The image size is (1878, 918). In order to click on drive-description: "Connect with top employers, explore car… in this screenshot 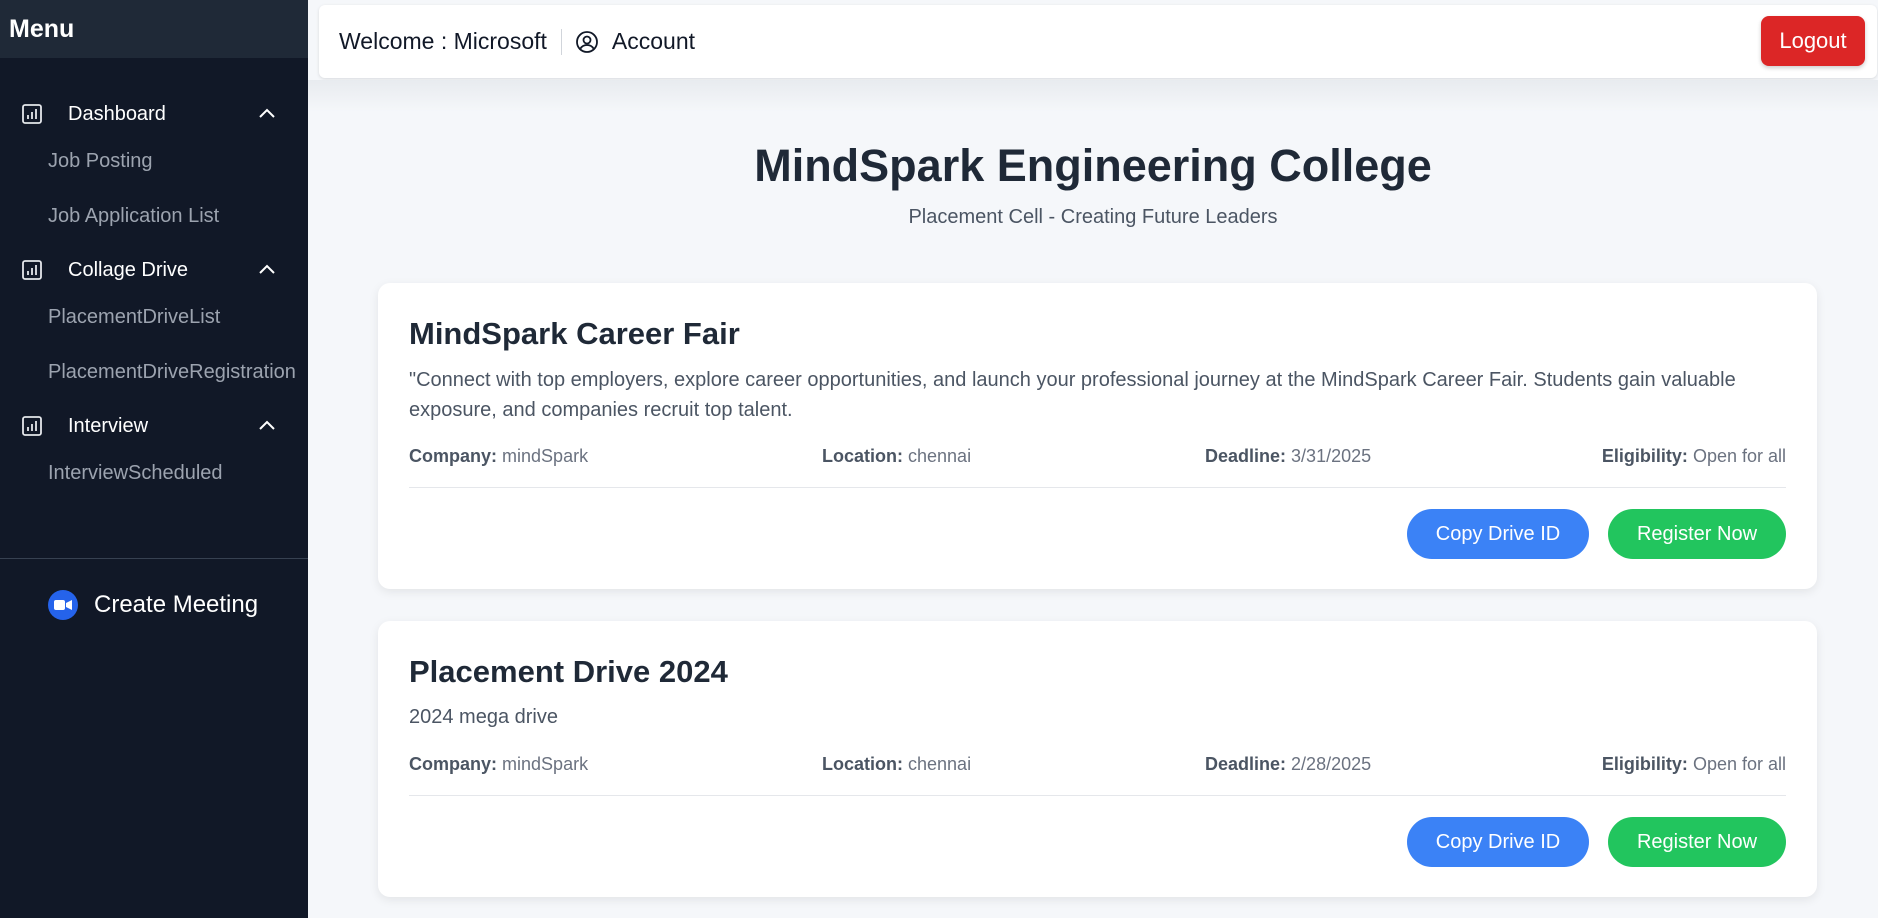, I will do `click(1072, 395)`.